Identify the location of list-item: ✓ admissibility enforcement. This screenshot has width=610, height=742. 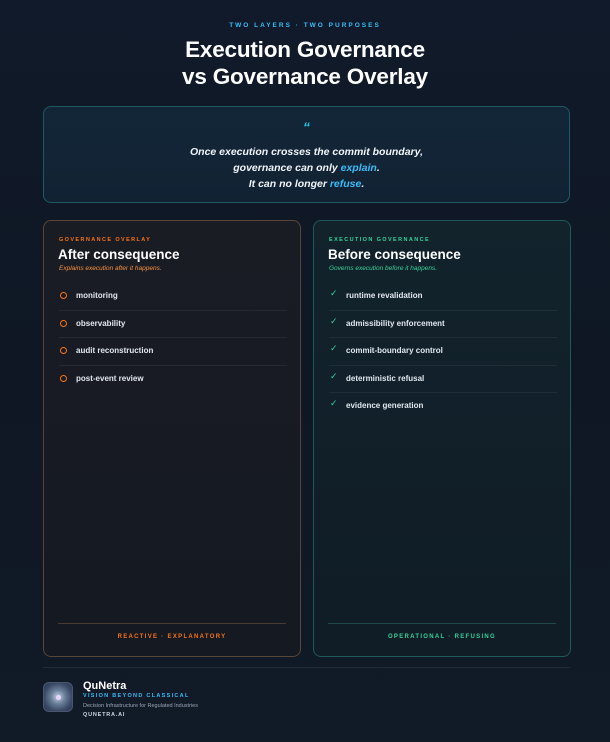
(443, 324).